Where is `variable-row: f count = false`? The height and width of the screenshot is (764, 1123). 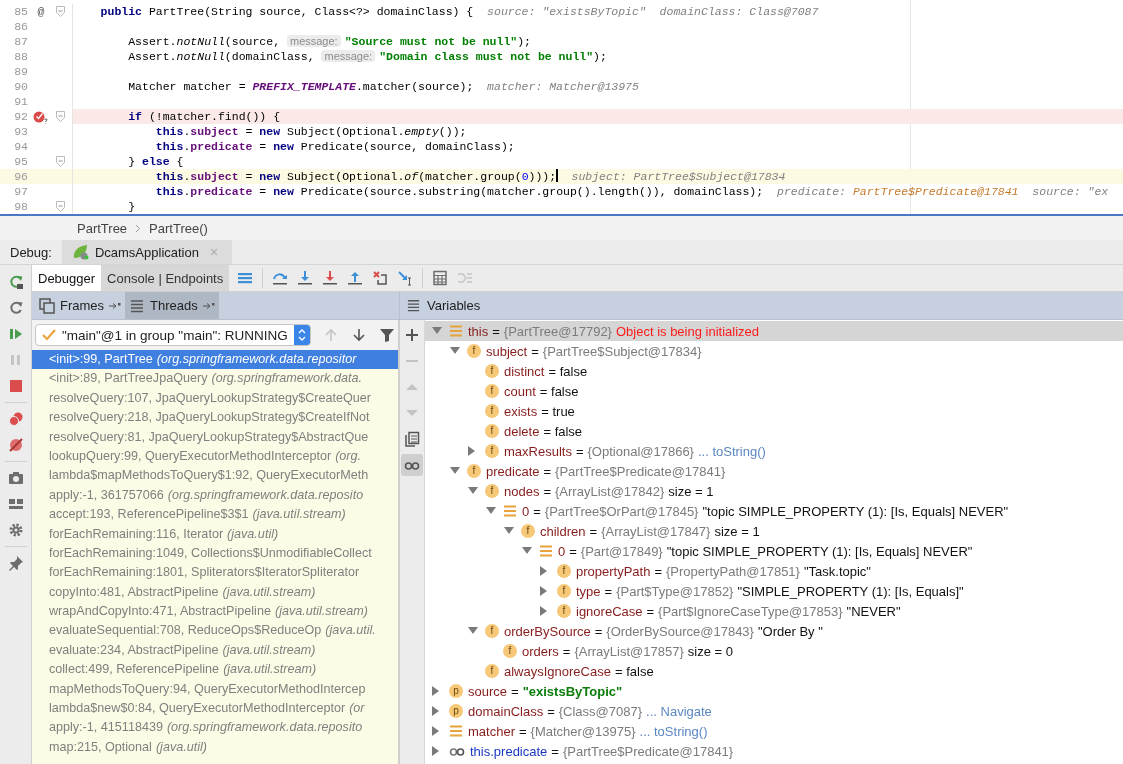 variable-row: f count = false is located at coordinates (774, 391).